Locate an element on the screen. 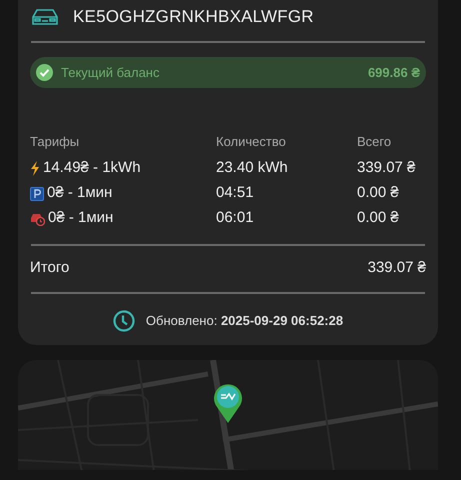 Image resolution: width=461 pixels, height=480 pixels. tariff-cell-text: 14.49₴ - 1kWh is located at coordinates (92, 168).